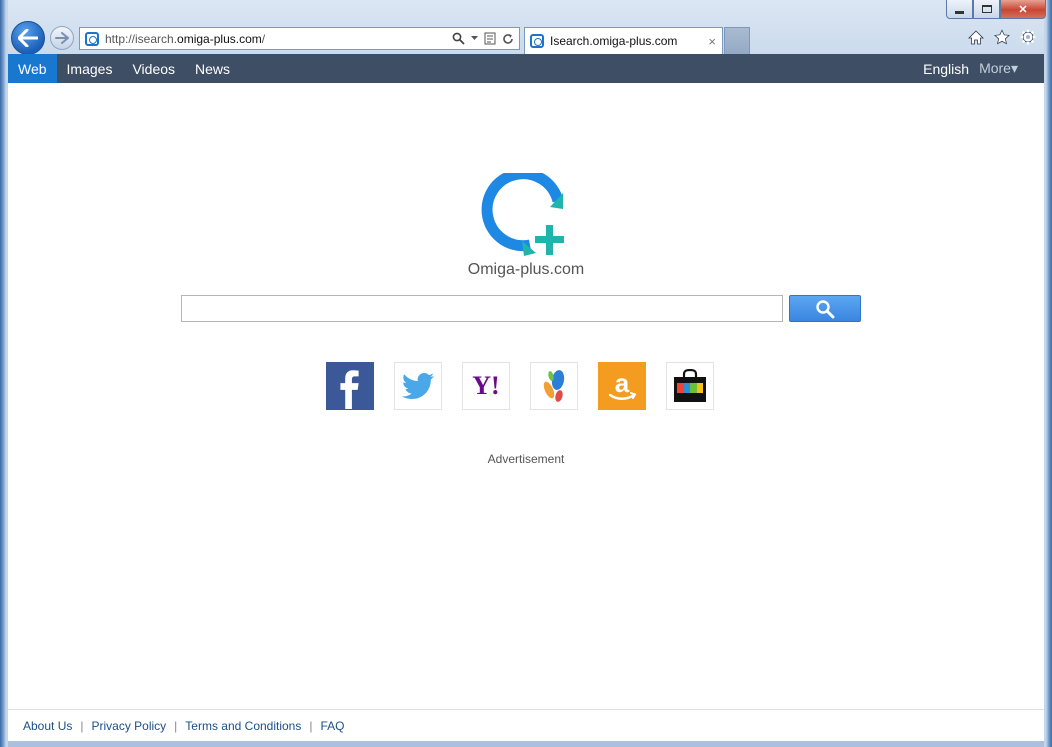 This screenshot has width=1052, height=747. I want to click on forward-arrow-icon, so click(62, 38).